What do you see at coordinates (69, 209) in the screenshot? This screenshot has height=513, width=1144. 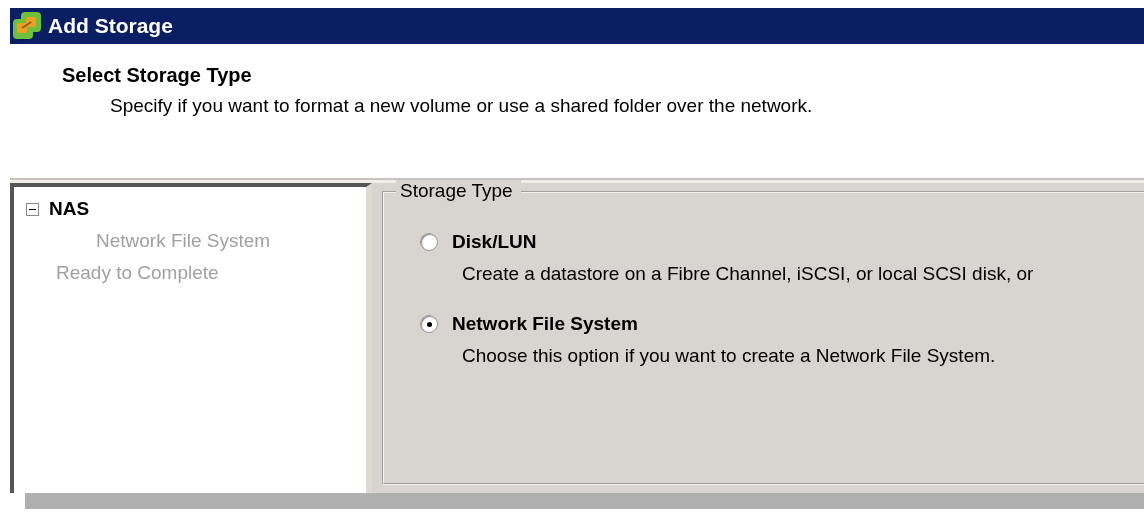 I see `wizard-step: NAS` at bounding box center [69, 209].